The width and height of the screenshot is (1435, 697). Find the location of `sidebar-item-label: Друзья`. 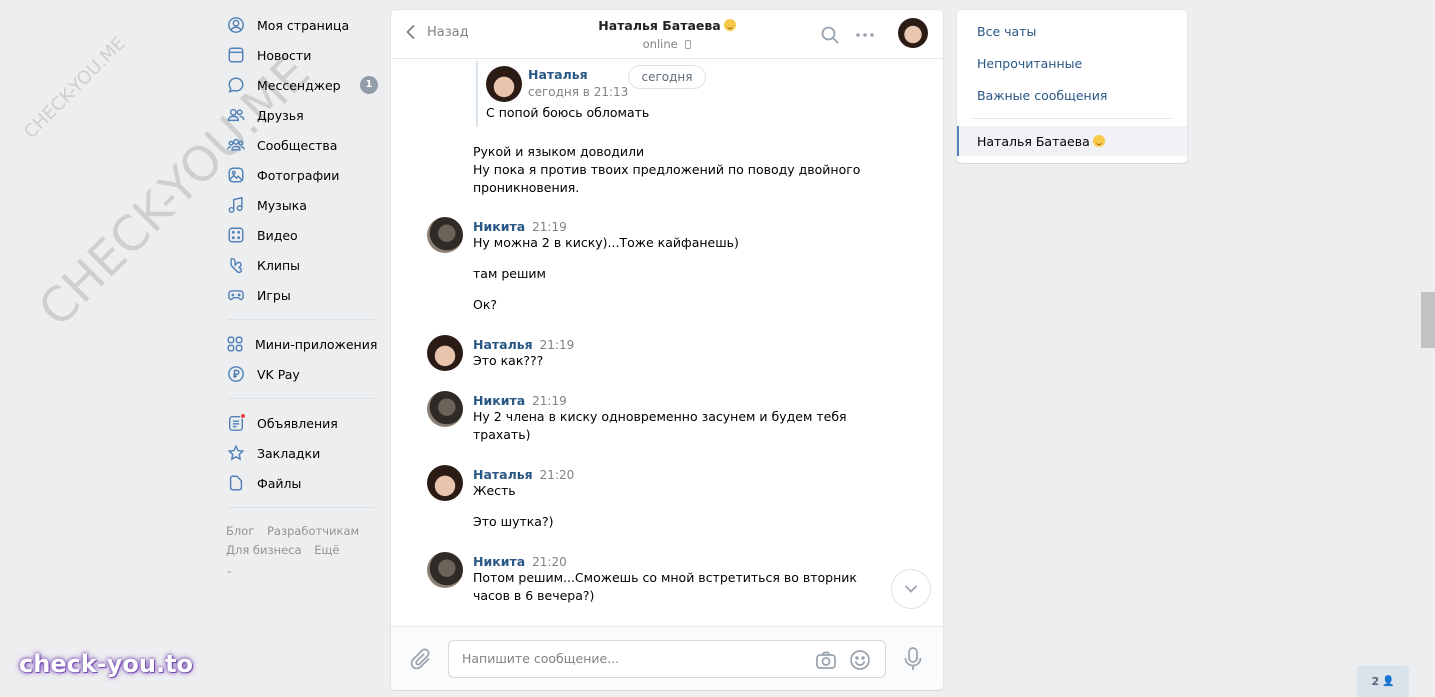

sidebar-item-label: Друзья is located at coordinates (280, 115).